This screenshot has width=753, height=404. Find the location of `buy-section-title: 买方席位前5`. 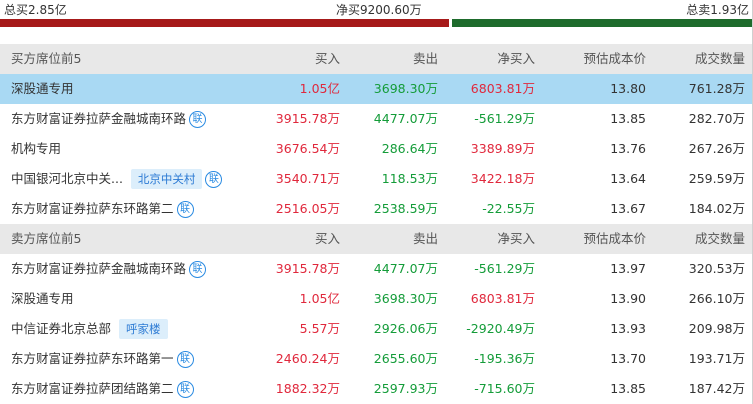

buy-section-title: 买方席位前5 is located at coordinates (46, 58).